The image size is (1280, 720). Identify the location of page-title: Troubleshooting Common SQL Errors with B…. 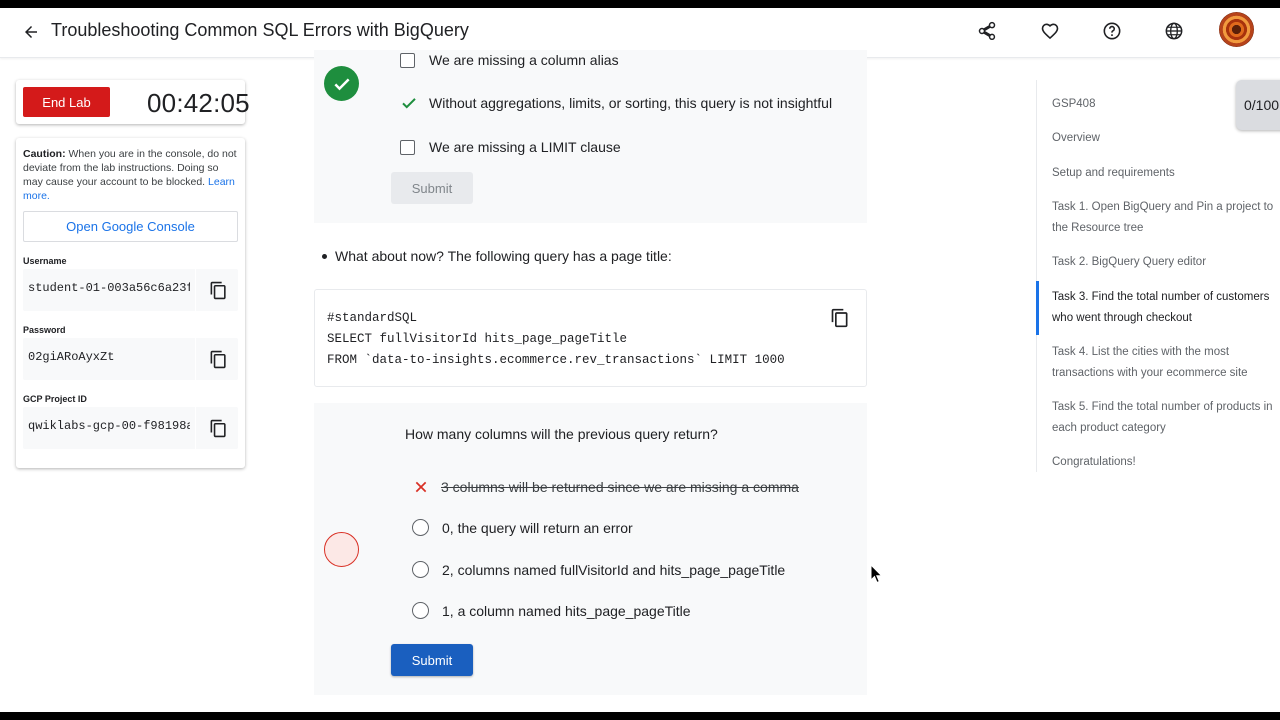
(260, 30).